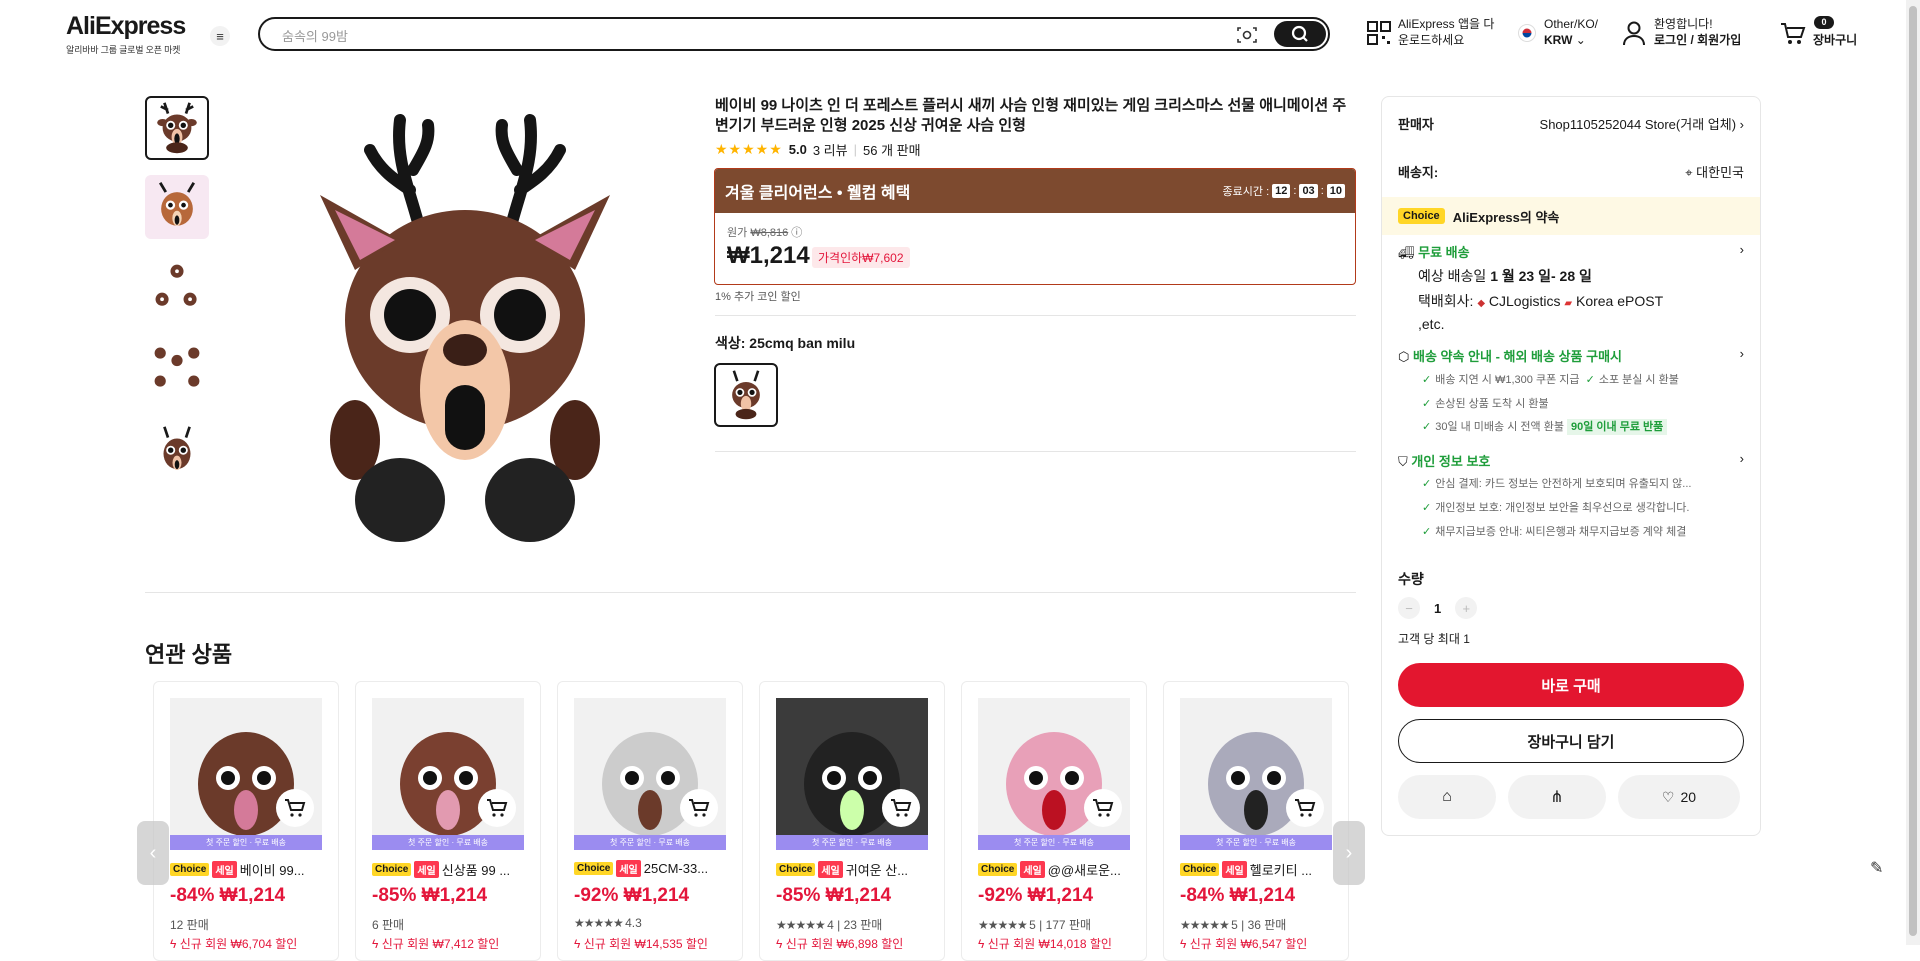 This screenshot has width=1920, height=961. What do you see at coordinates (1571, 355) in the screenshot?
I see `delivery-promise-row: ⬡ 배송 약속 안내 - 해외 배송 상품 구매시 ›` at bounding box center [1571, 355].